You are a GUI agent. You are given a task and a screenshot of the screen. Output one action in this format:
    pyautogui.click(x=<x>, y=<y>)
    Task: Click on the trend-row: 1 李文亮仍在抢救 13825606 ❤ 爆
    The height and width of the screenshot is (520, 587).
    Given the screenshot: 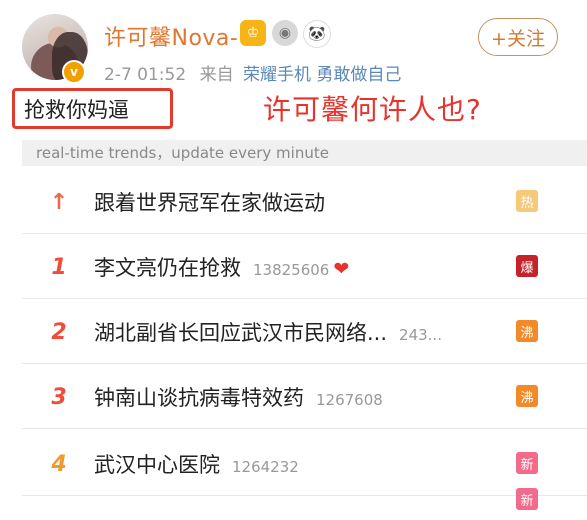 What is the action you would take?
    pyautogui.click(x=304, y=267)
    